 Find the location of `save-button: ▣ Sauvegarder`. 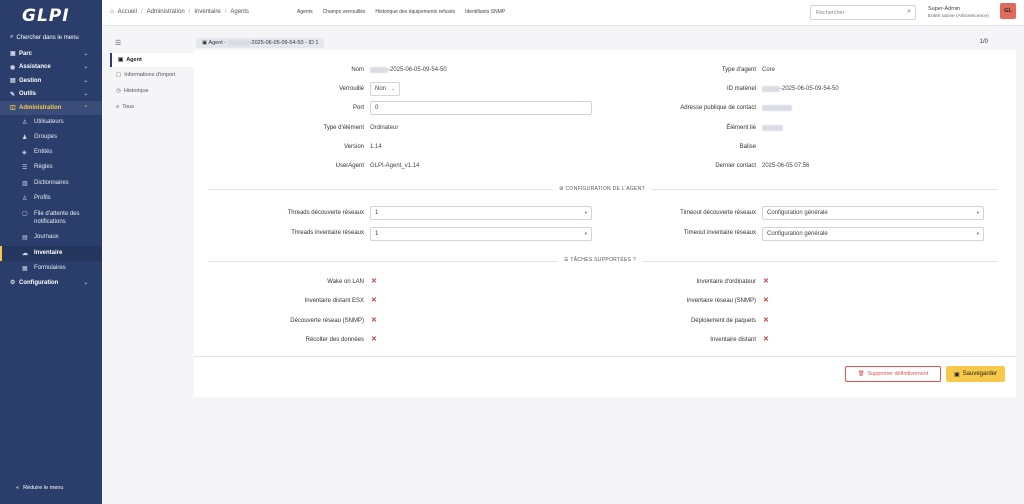

save-button: ▣ Sauvegarder is located at coordinates (975, 374).